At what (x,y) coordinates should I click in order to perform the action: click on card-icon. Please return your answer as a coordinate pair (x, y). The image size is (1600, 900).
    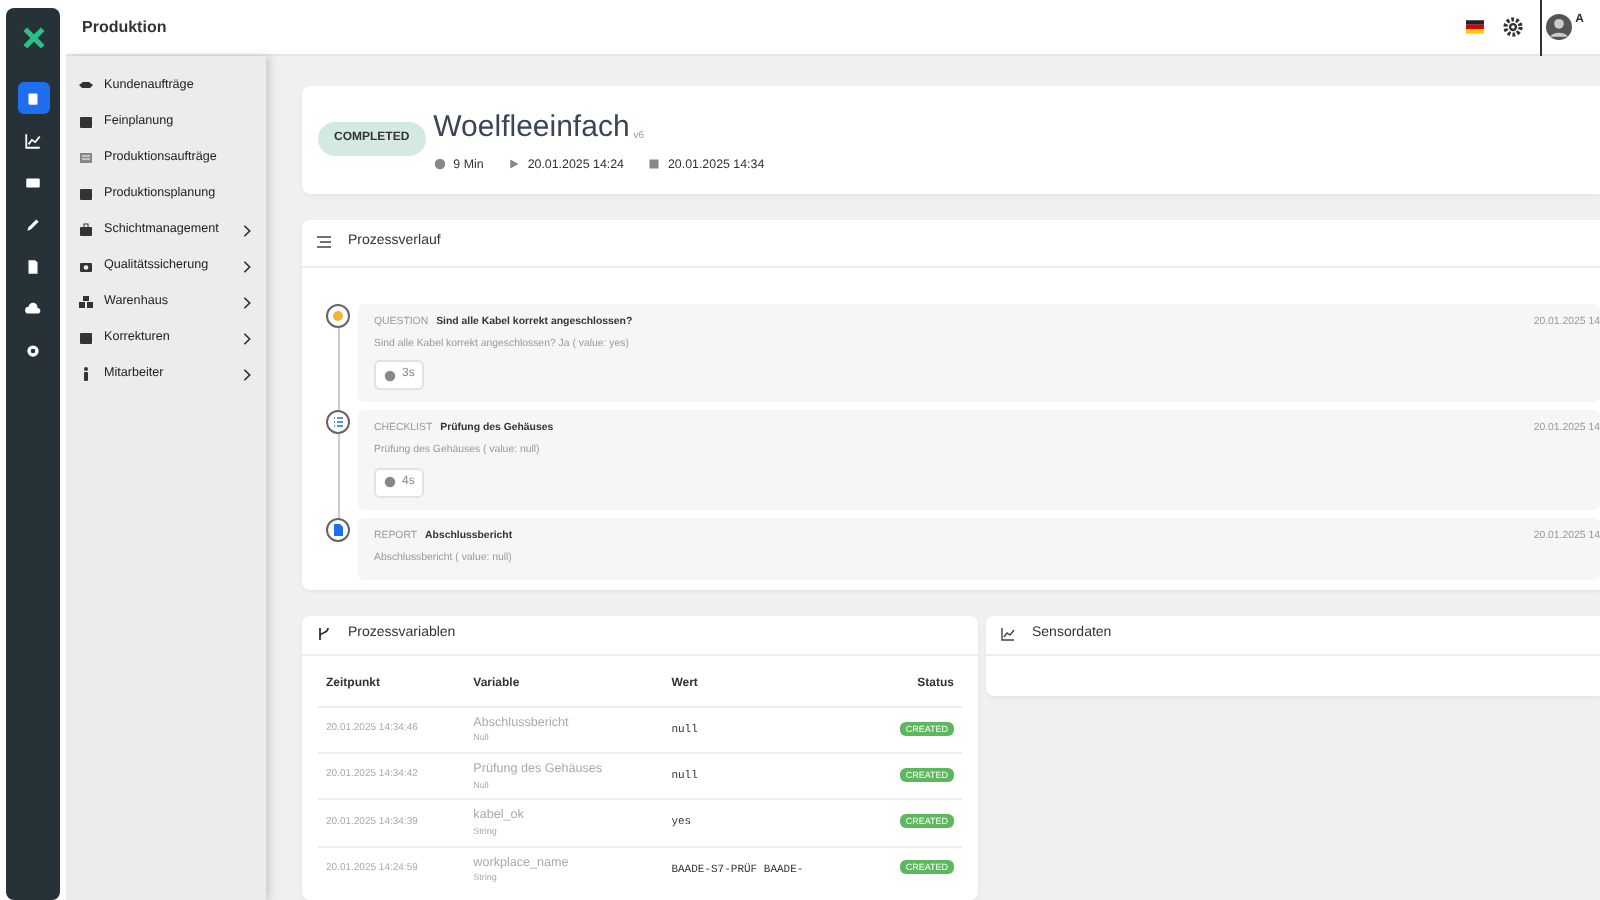
    Looking at the image, I should click on (33, 182).